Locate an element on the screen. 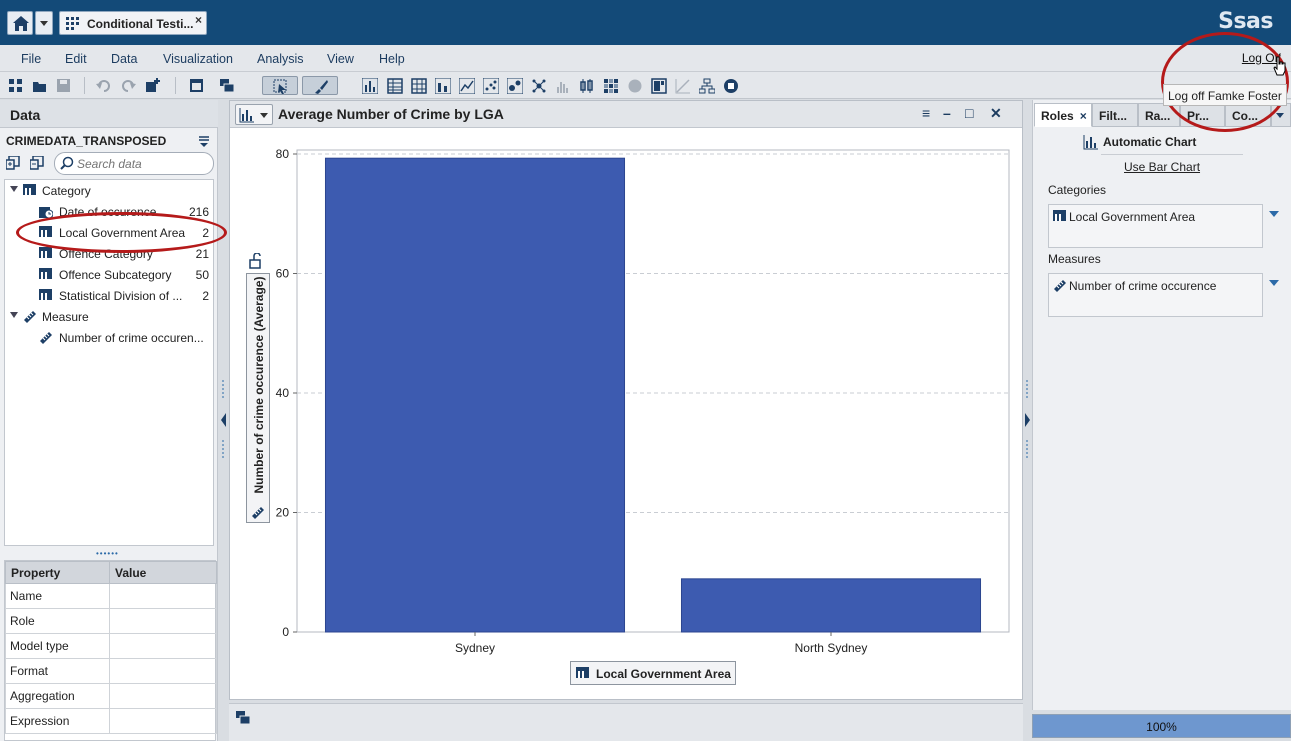 This screenshot has width=1291, height=741. bubble-button is located at coordinates (515, 85).